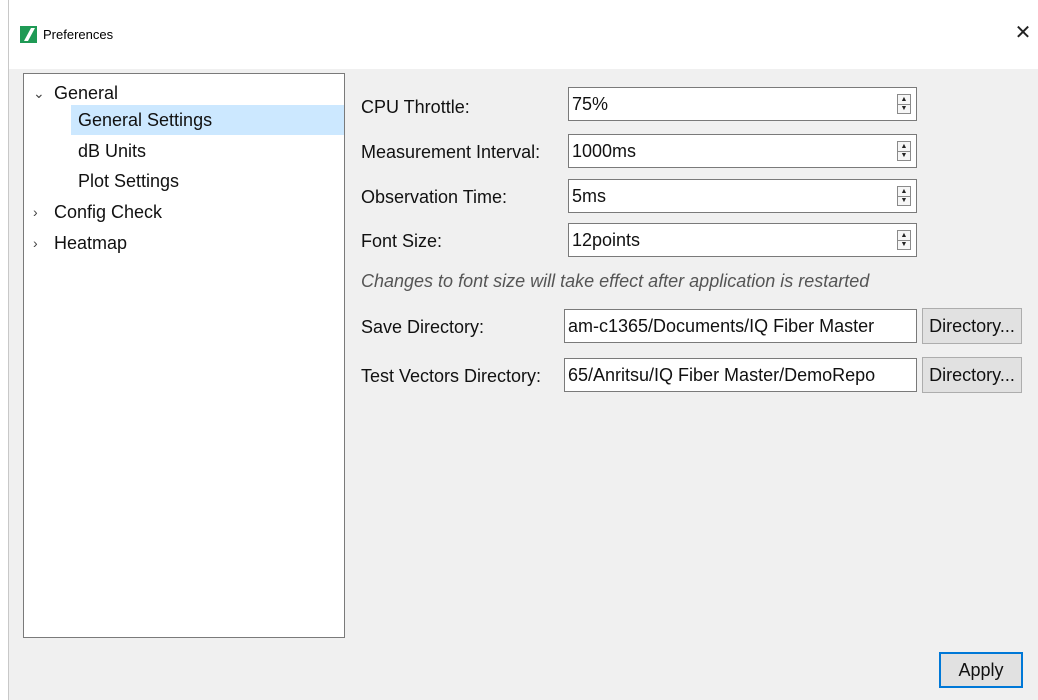  Describe the element at coordinates (981, 670) in the screenshot. I see `apply-button: Apply` at that location.